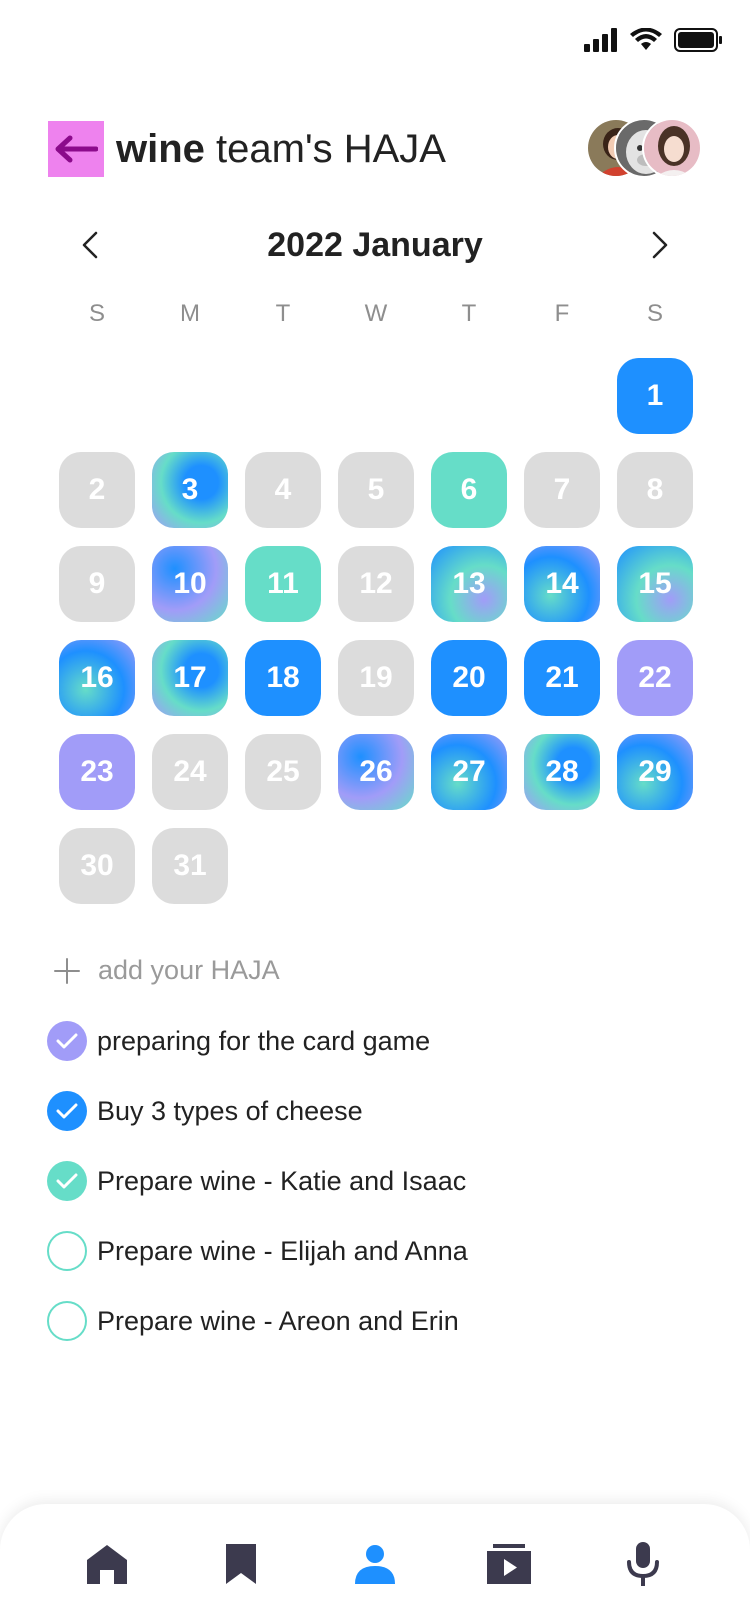 This screenshot has height=1624, width=750. I want to click on calendar-day: 20, so click(469, 678).